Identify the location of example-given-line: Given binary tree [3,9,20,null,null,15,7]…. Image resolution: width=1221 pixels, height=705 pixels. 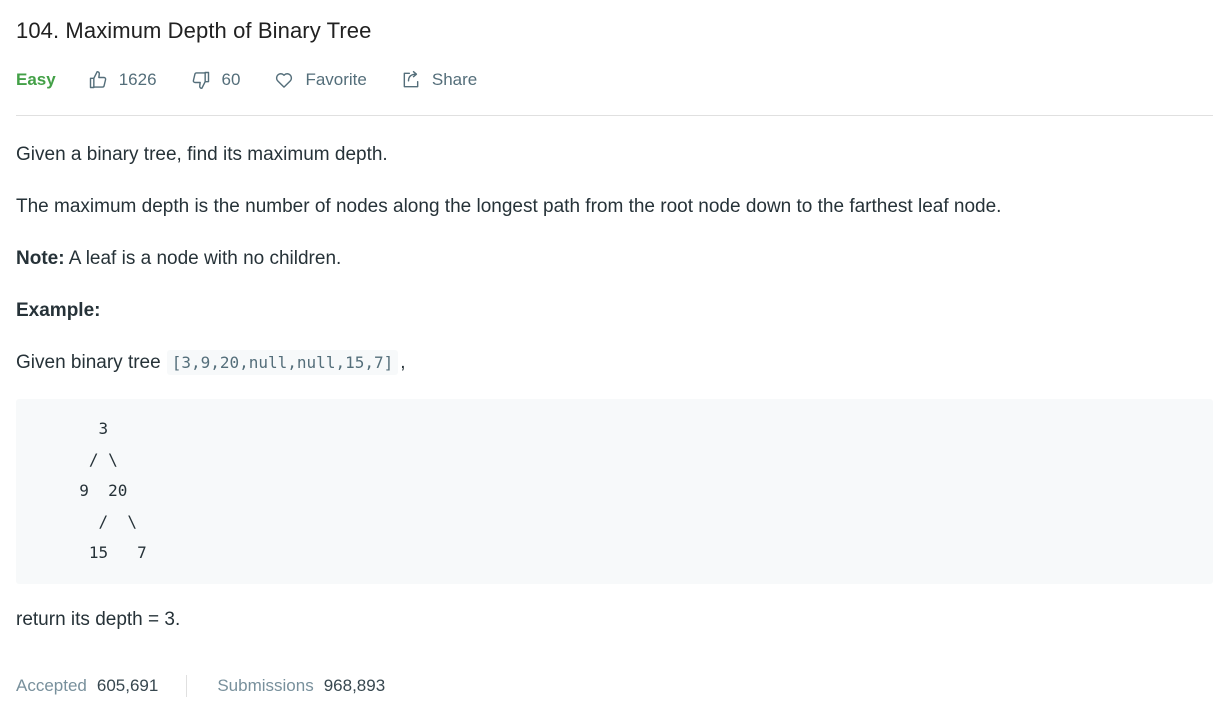
(614, 363).